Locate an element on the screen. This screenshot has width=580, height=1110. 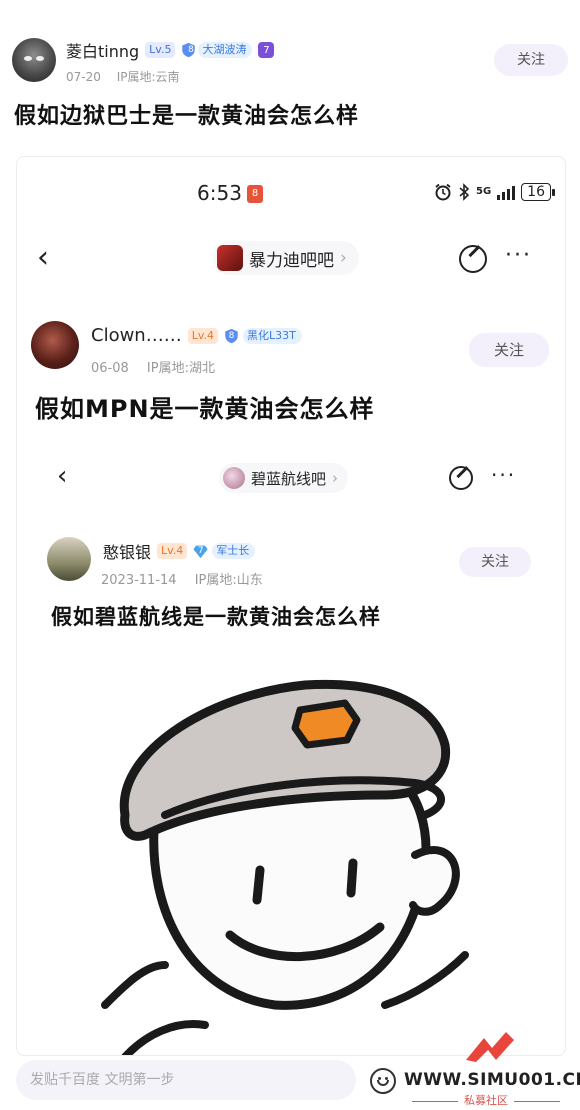
status-time: 6:53 is located at coordinates (219, 193).